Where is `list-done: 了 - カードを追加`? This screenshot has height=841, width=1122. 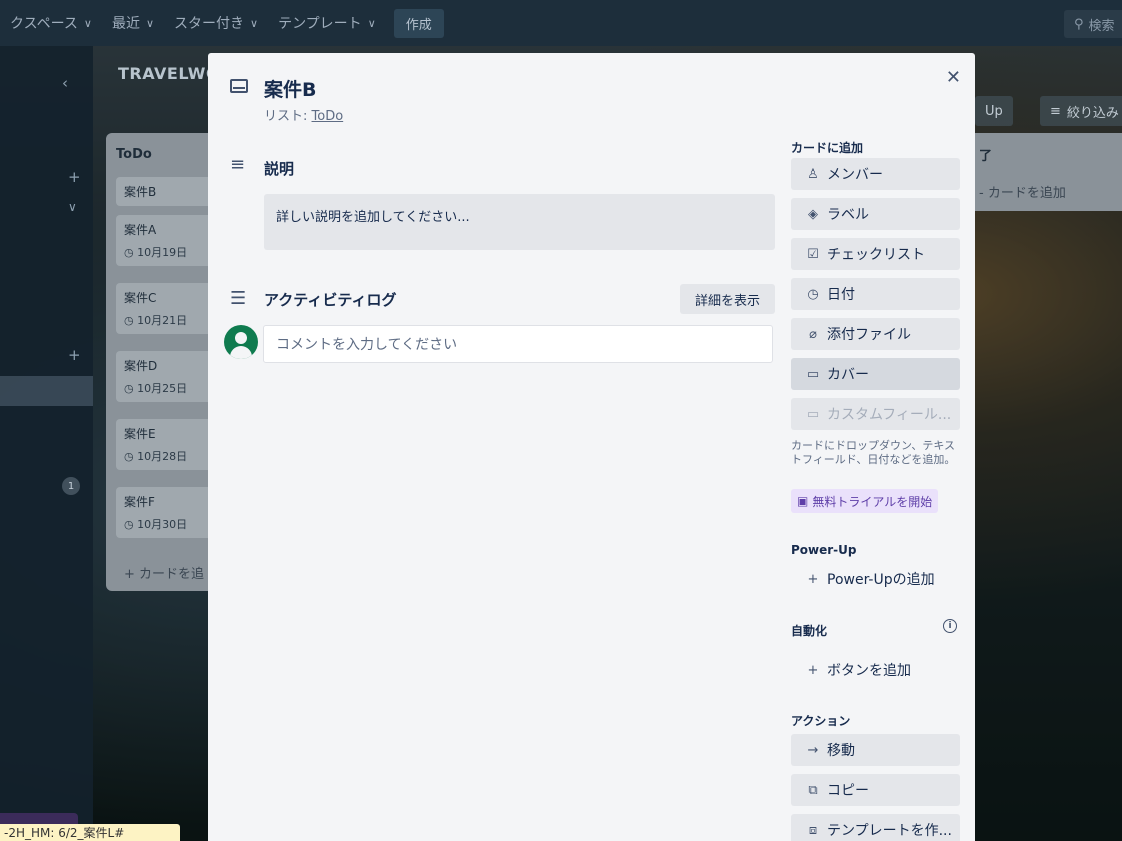
list-done: 了 - カードを追加 is located at coordinates (1048, 172).